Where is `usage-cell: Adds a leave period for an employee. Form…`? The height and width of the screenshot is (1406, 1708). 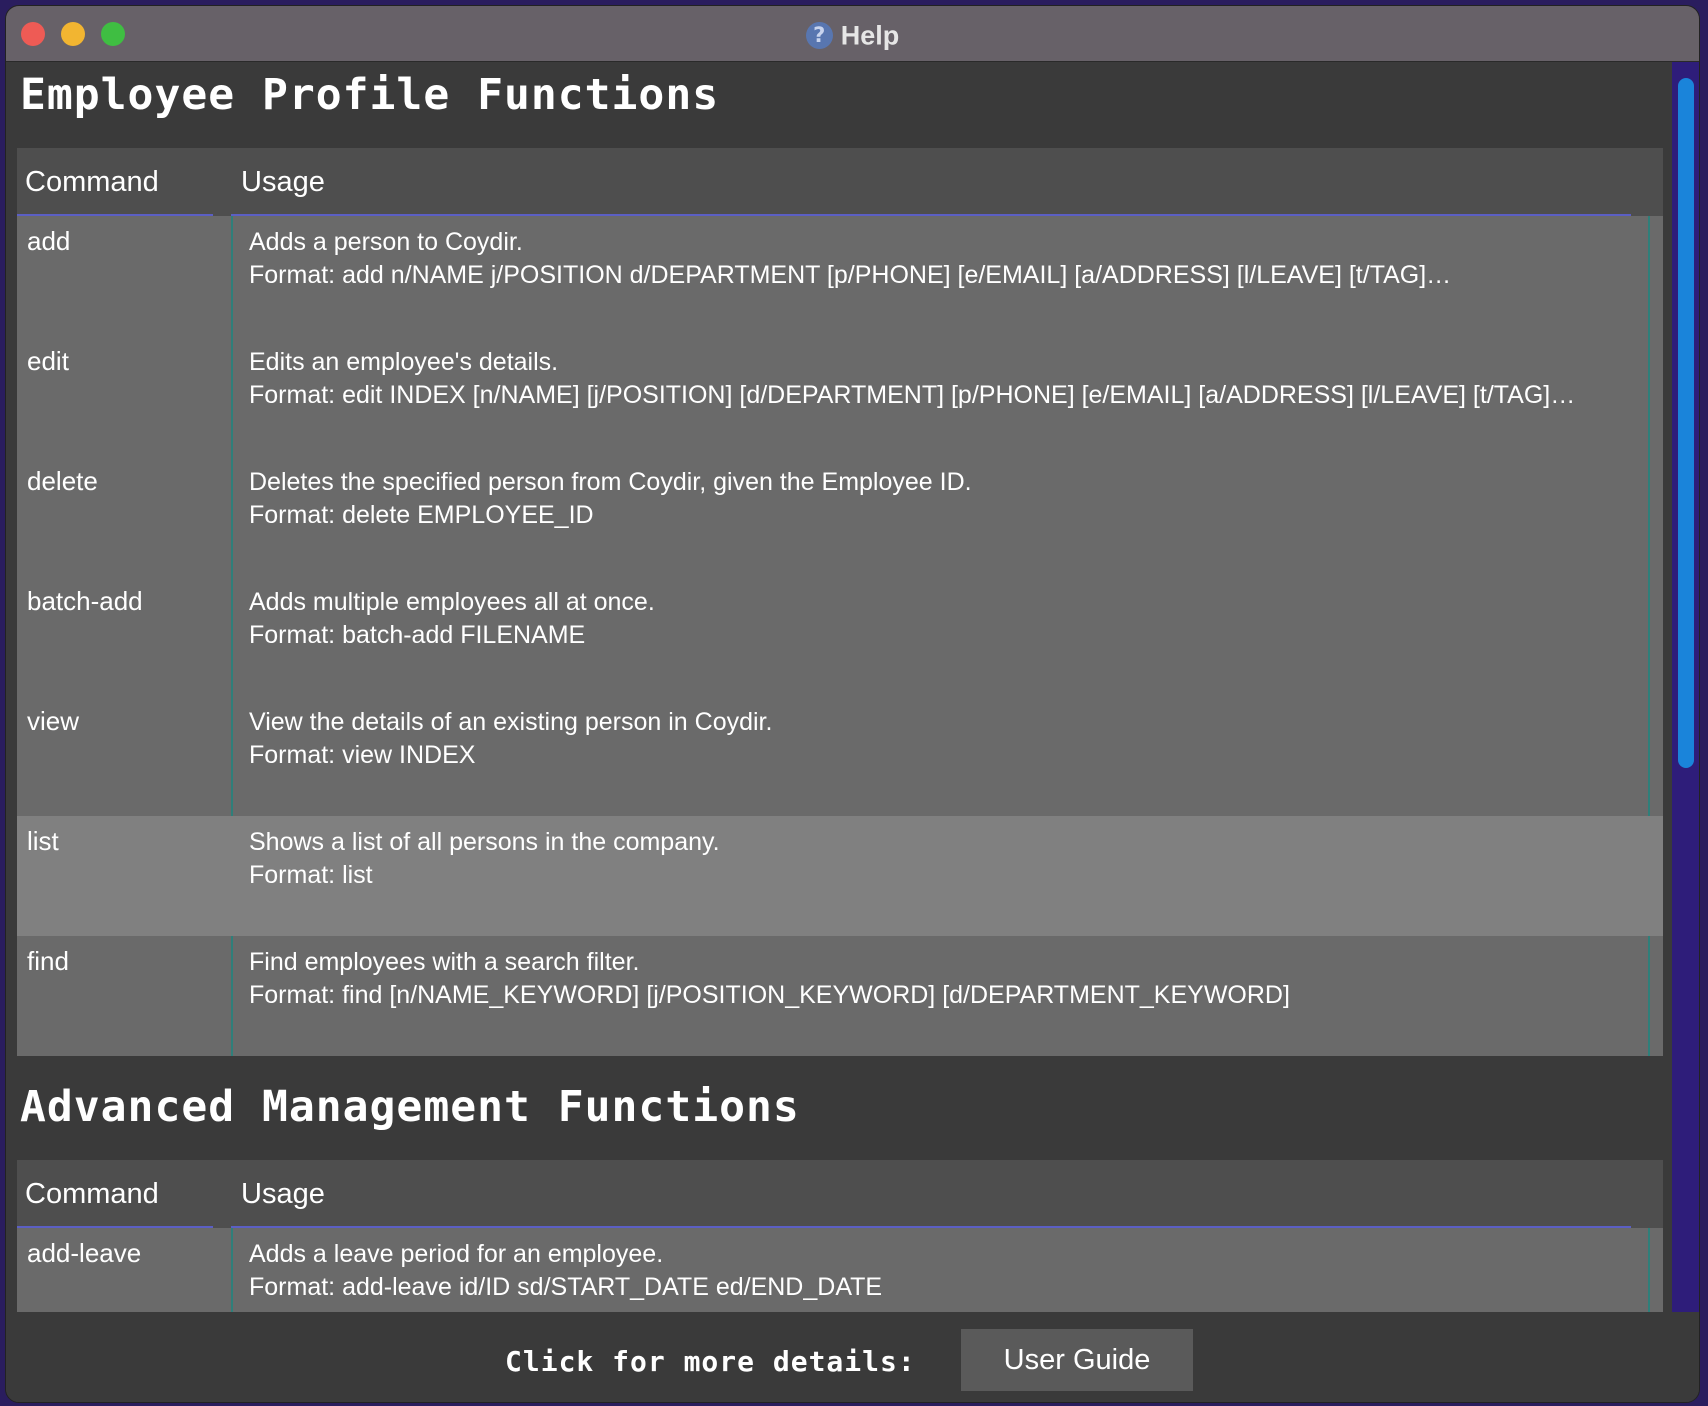
usage-cell: Adds a leave period for an employee. Form… is located at coordinates (565, 1271).